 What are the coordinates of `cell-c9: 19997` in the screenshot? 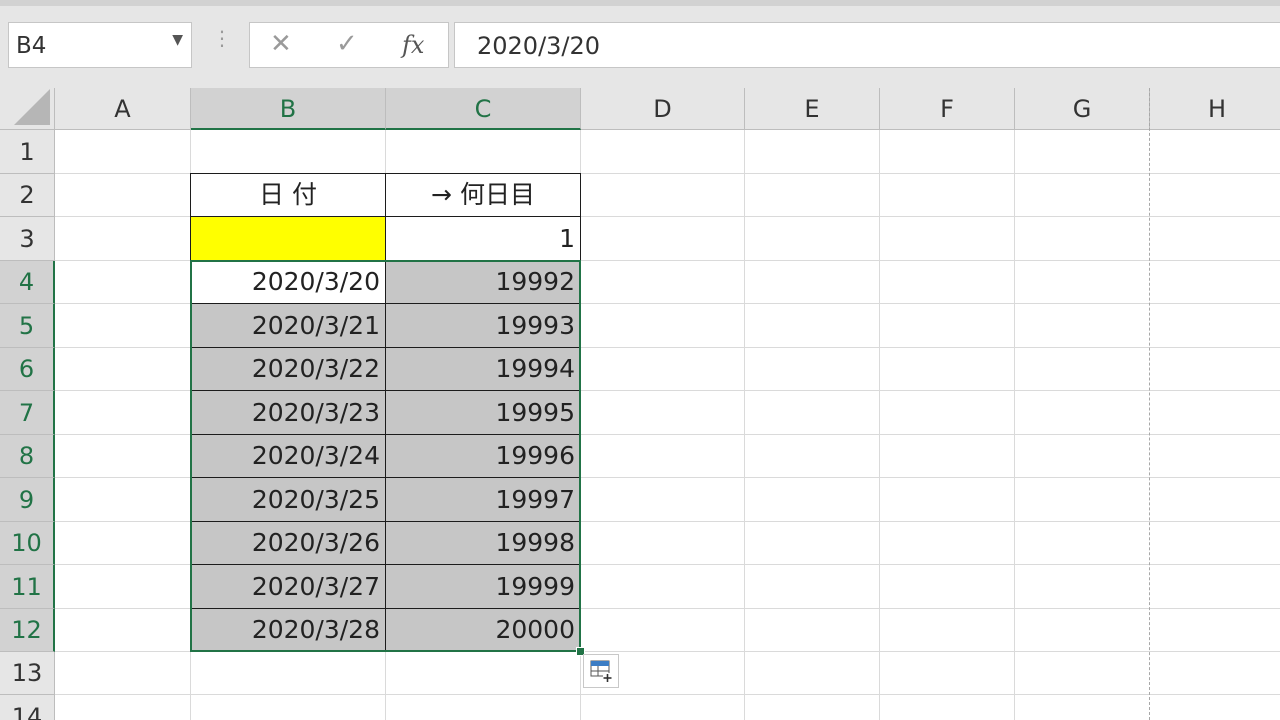 It's located at (483, 499).